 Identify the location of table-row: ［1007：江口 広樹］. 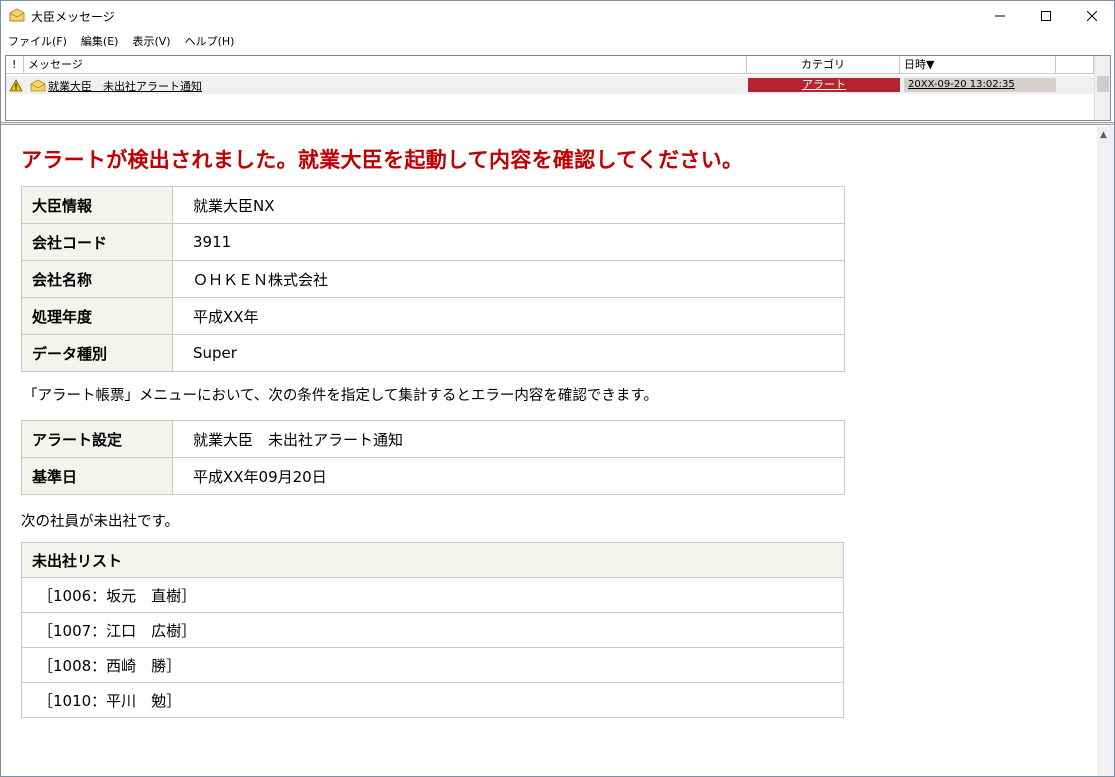
(432, 630).